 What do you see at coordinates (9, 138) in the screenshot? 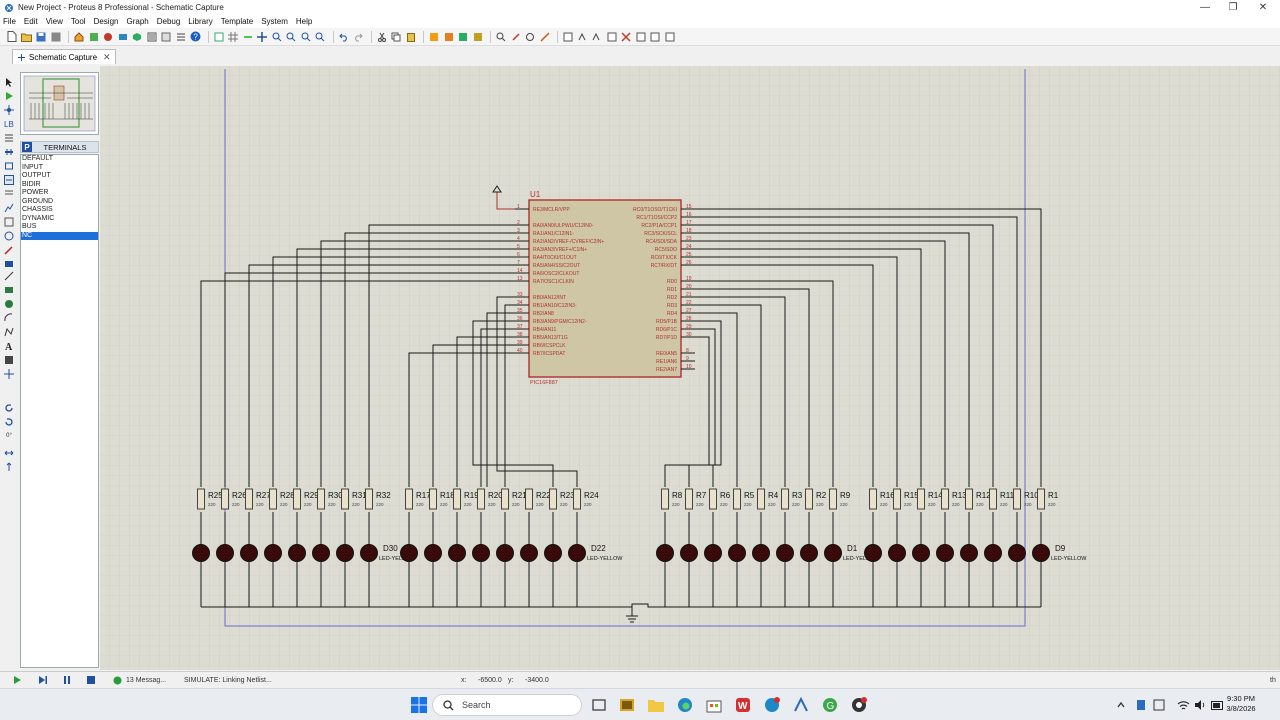
I see `text-script-icon` at bounding box center [9, 138].